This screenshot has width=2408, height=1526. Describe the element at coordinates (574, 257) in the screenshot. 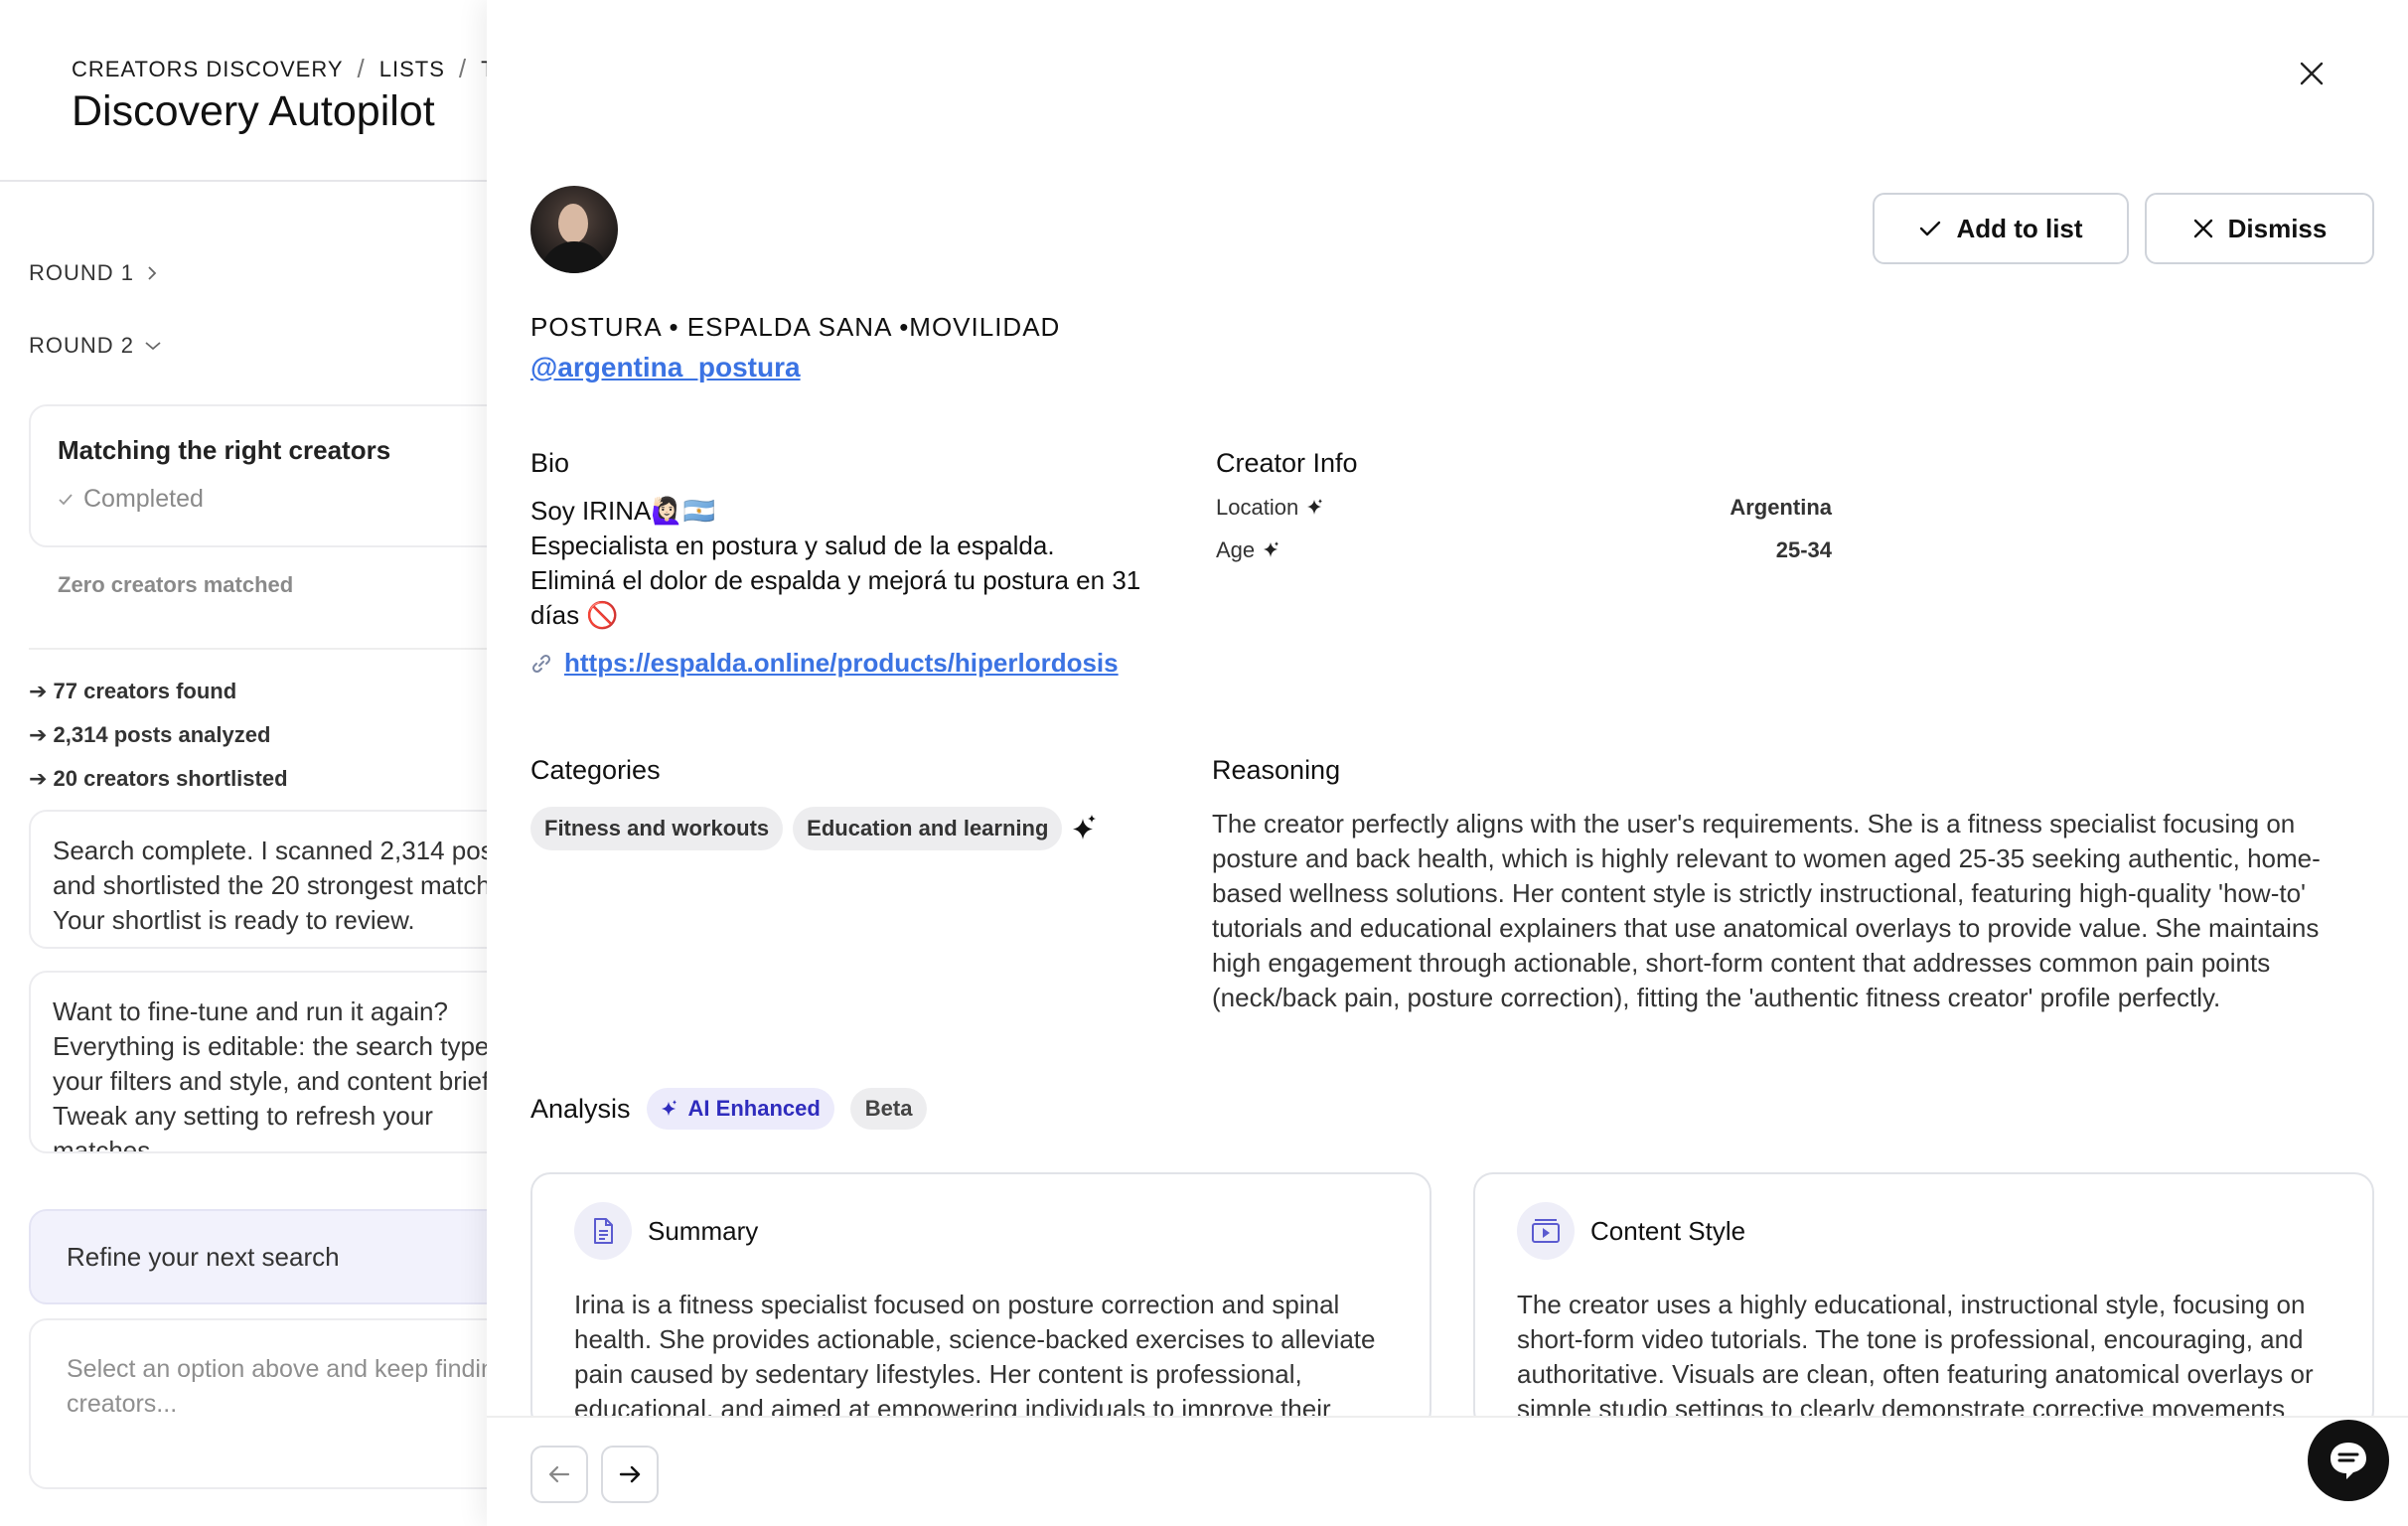

I see `avatar-body` at that location.